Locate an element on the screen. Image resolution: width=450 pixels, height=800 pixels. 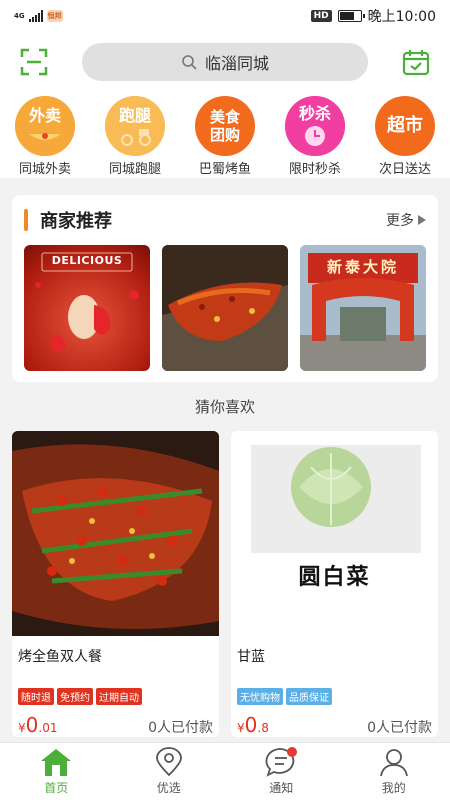
tab-label: 我的 is located at coordinates (393, 788).